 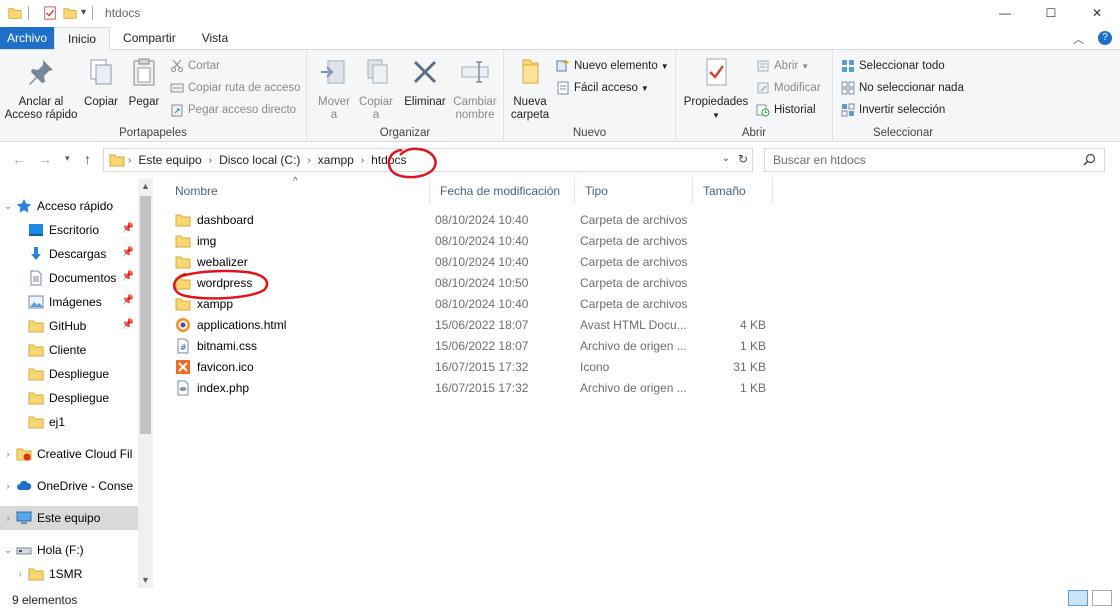 What do you see at coordinates (145, 315) in the screenshot?
I see `scrollbar-thumb` at bounding box center [145, 315].